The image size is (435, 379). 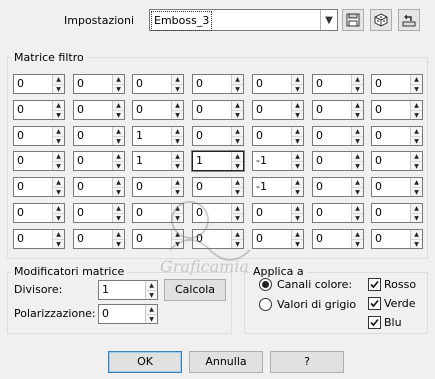 I want to click on matrix-cell-r4-c1: 0 ▲ ▼, so click(x=39, y=161).